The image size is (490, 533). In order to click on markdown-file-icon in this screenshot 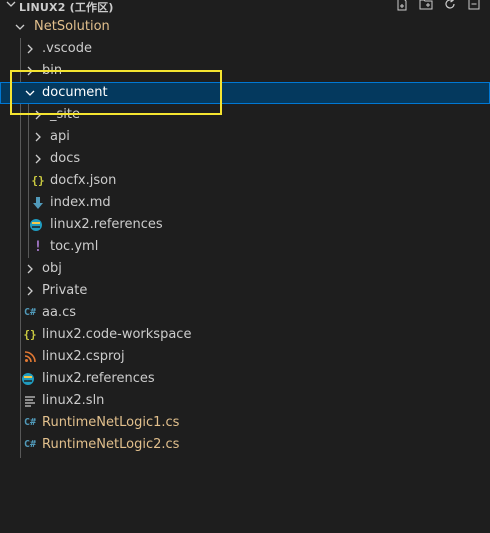, I will do `click(38, 203)`.